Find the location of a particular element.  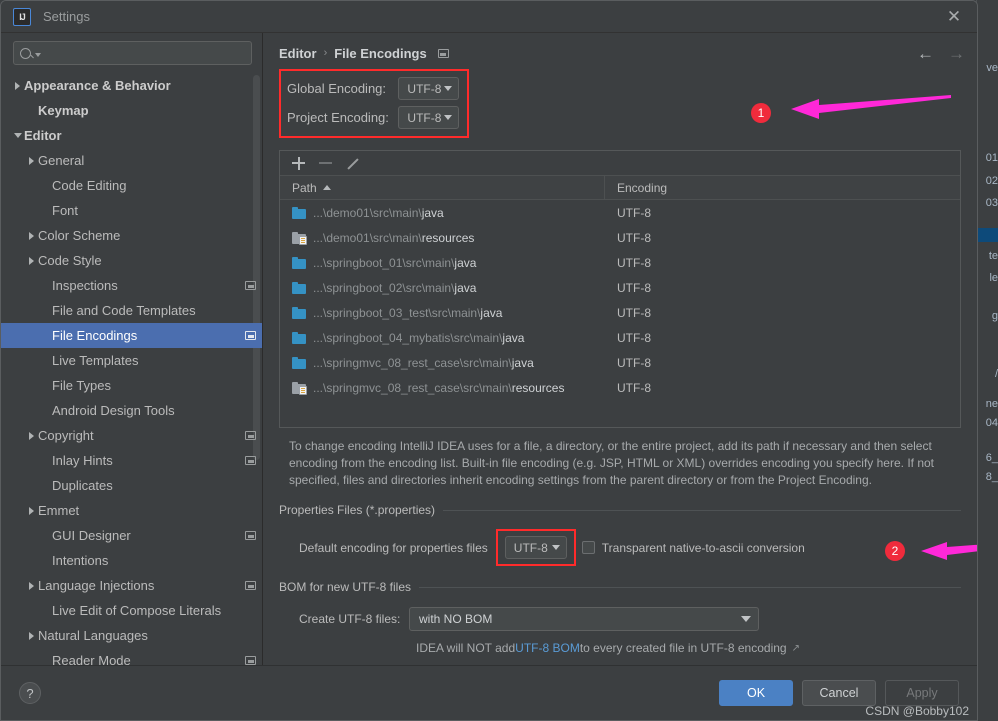

sidebar-item-emmet: Emmet is located at coordinates (131, 510).